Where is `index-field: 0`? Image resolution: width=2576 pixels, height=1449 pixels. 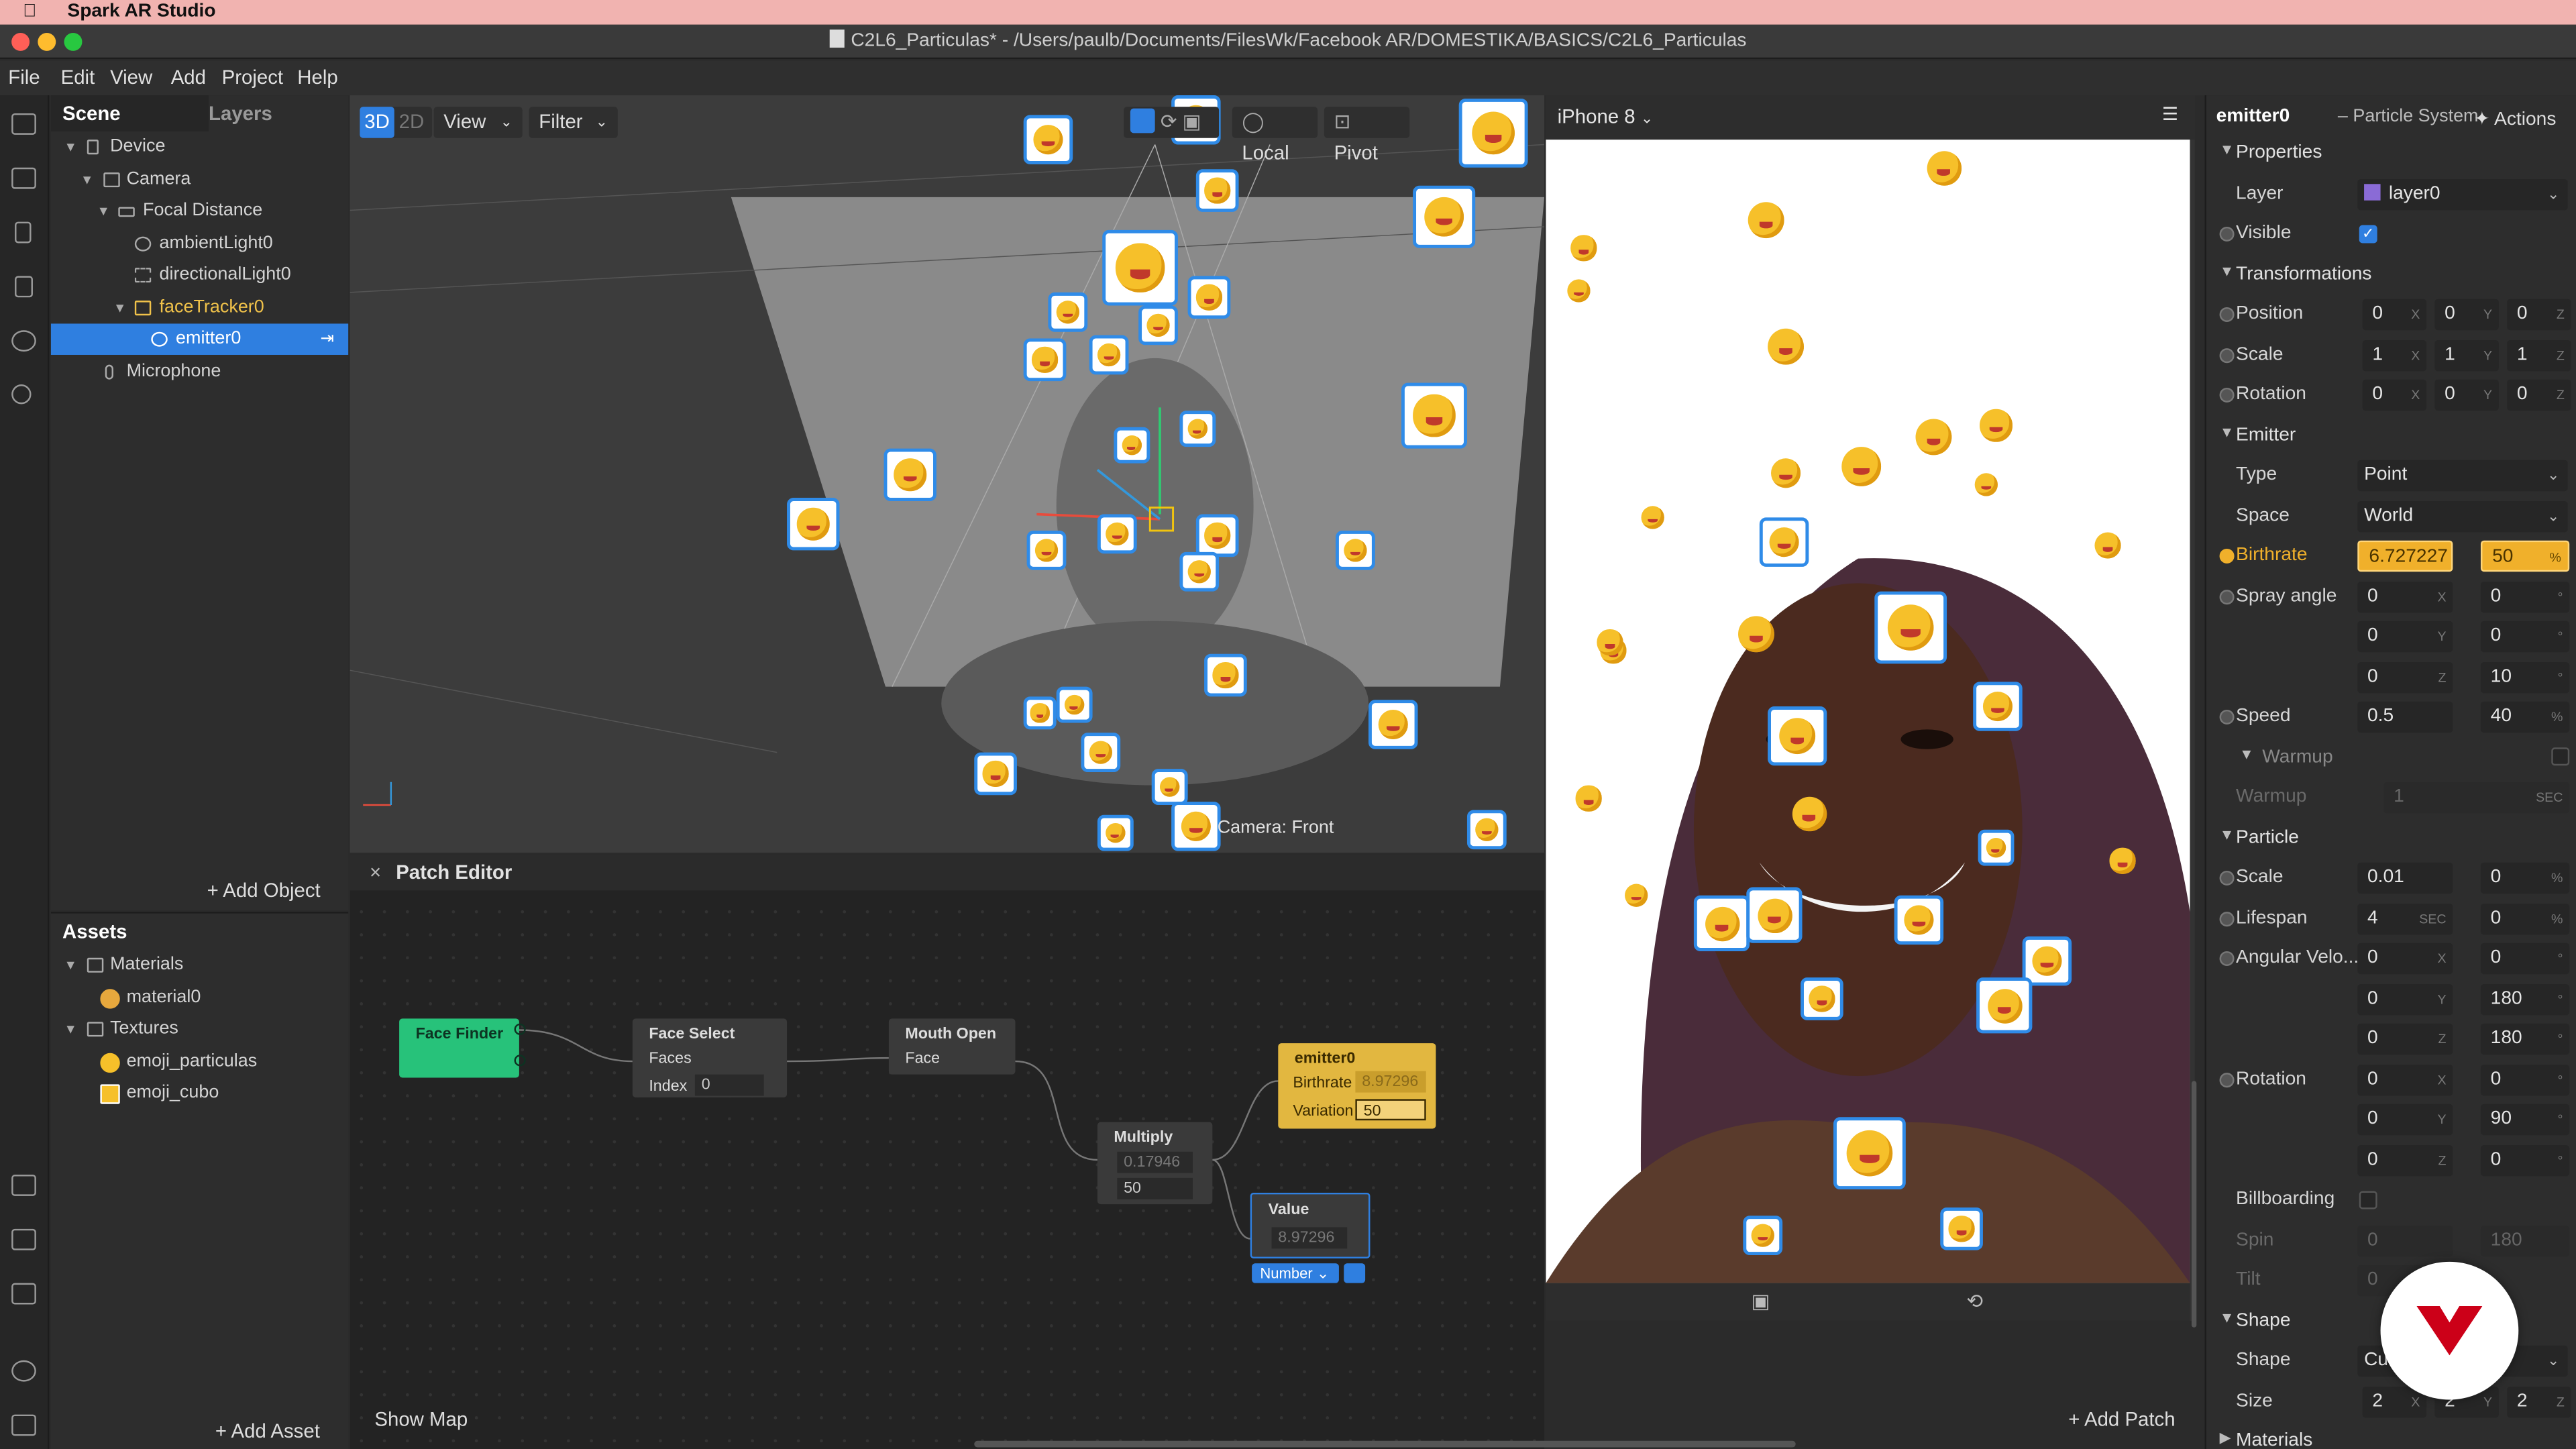
index-field: 0 is located at coordinates (729, 1085).